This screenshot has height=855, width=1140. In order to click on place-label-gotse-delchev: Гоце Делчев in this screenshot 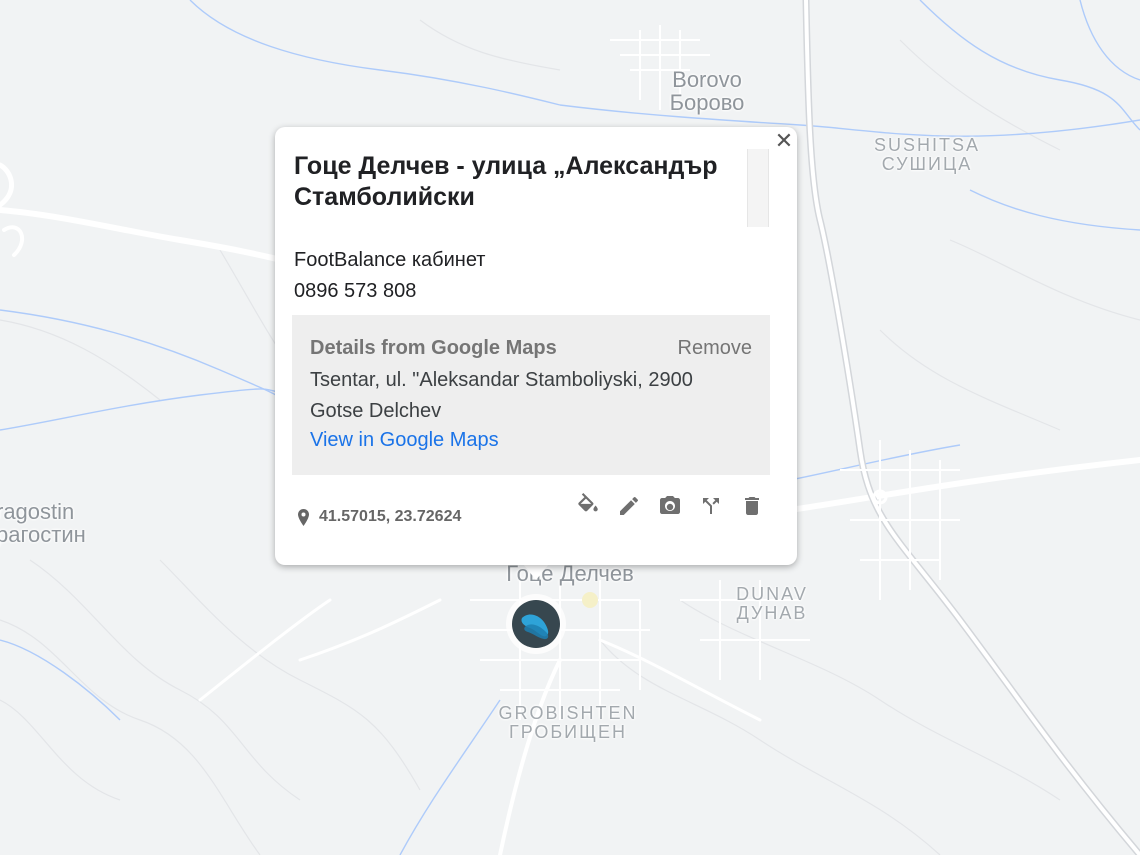, I will do `click(570, 573)`.